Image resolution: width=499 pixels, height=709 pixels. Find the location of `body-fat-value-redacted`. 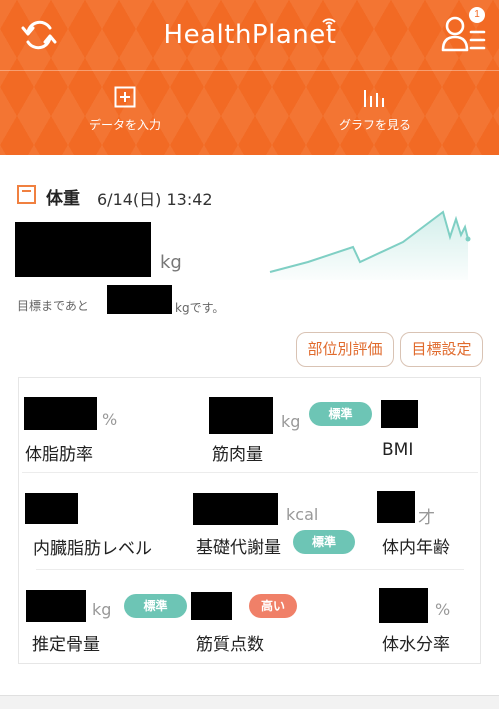

body-fat-value-redacted is located at coordinates (60, 413).